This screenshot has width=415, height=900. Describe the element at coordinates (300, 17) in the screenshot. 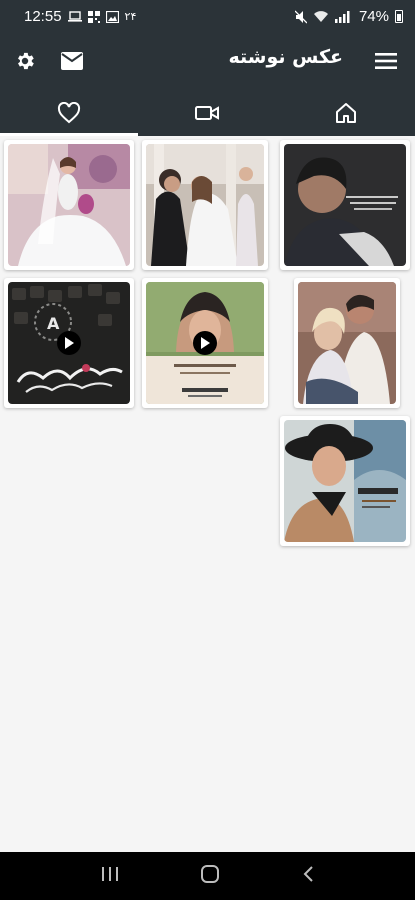

I see `mute-icon` at that location.